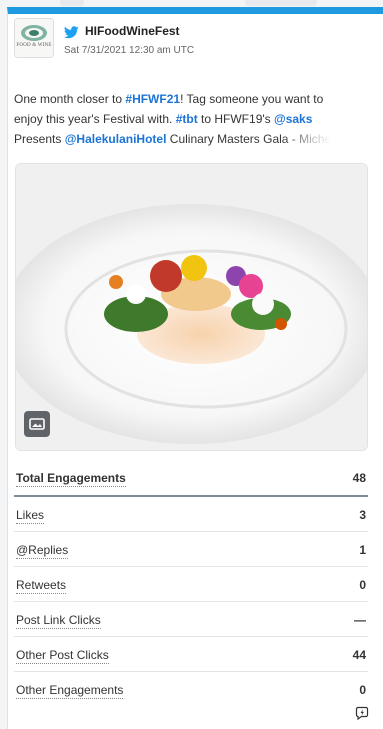  I want to click on avatar: FOOD & WINE, so click(34, 38).